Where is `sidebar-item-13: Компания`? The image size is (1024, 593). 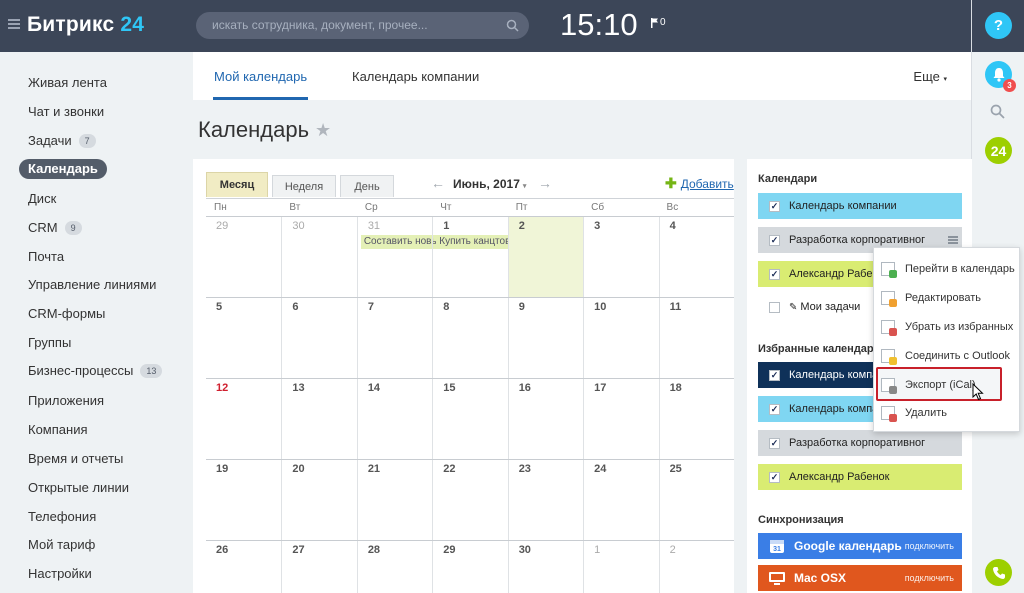
sidebar-item-13: Компания is located at coordinates (58, 430).